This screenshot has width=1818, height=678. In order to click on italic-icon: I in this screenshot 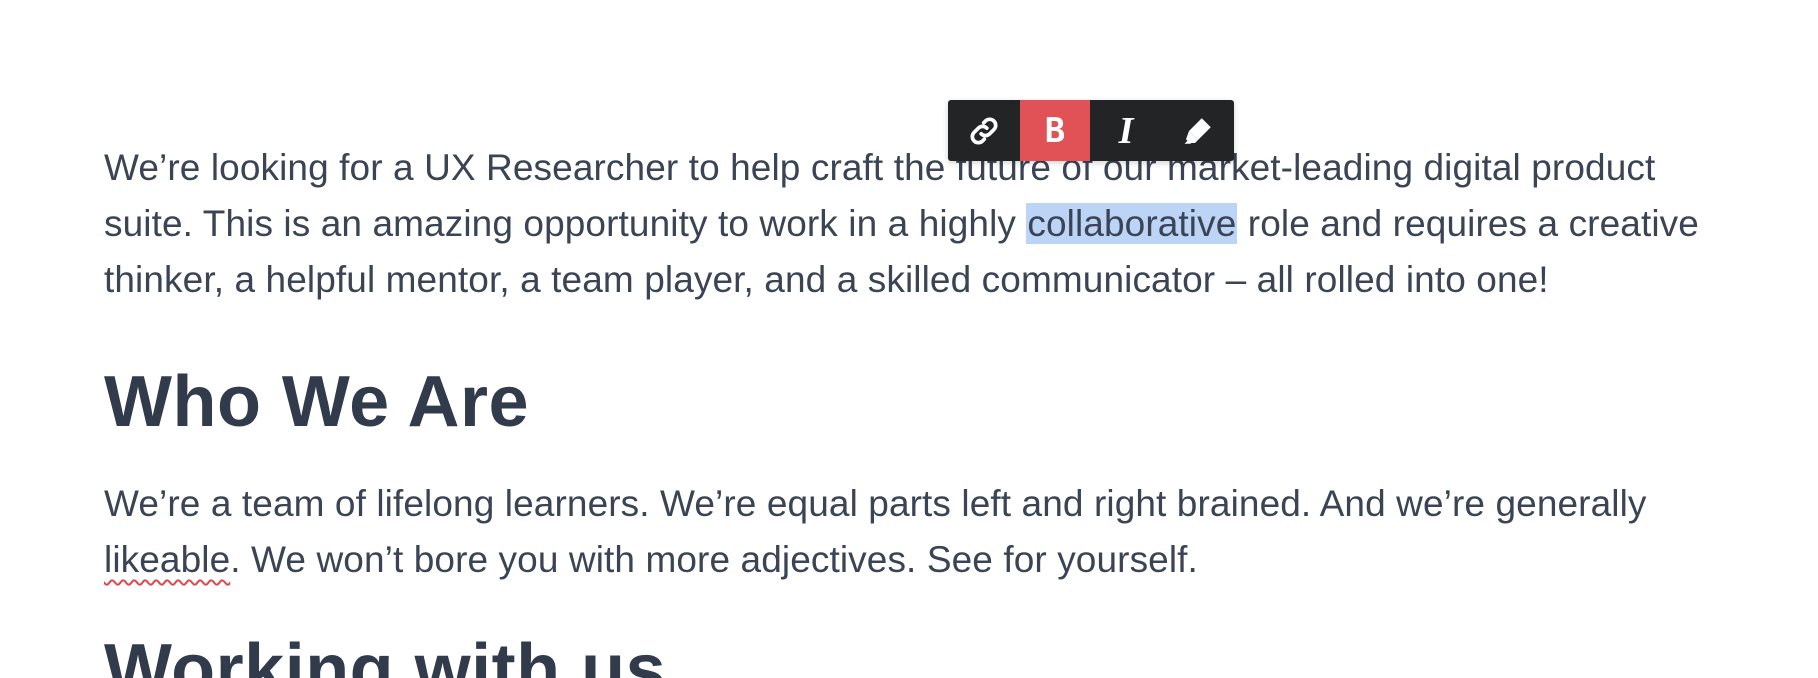, I will do `click(1126, 130)`.